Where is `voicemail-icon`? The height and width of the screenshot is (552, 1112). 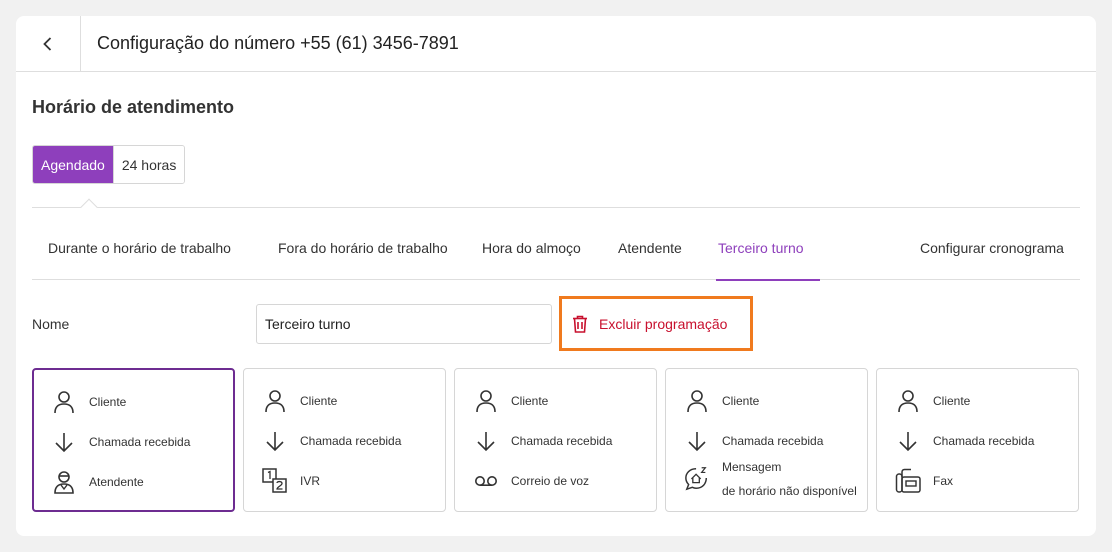
voicemail-icon is located at coordinates (486, 481).